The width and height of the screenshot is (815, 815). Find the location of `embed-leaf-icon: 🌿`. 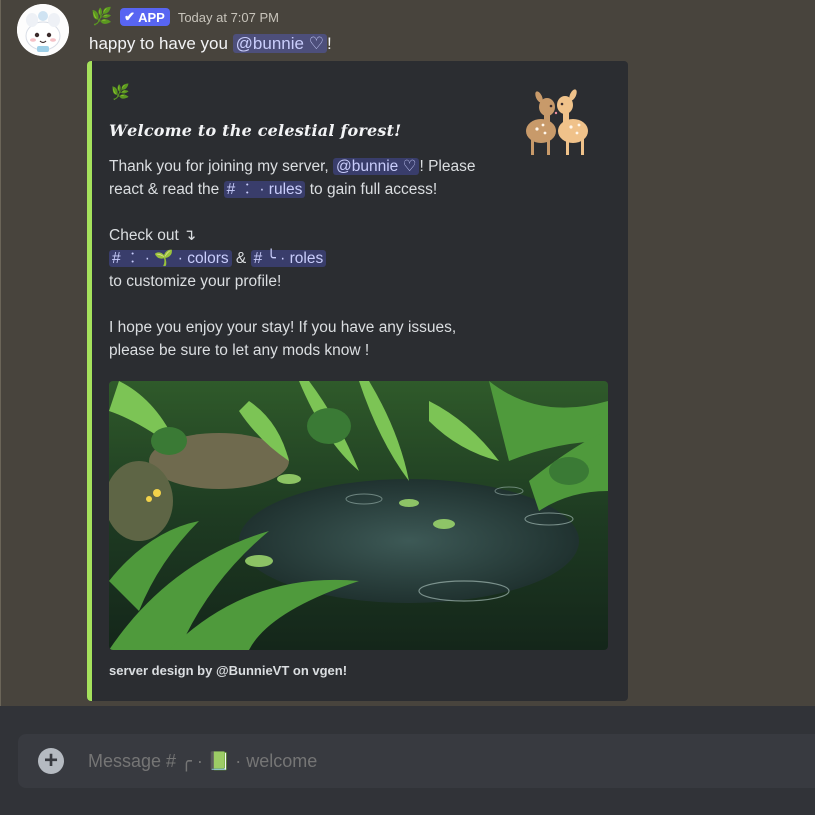

embed-leaf-icon: 🌿 is located at coordinates (120, 92).